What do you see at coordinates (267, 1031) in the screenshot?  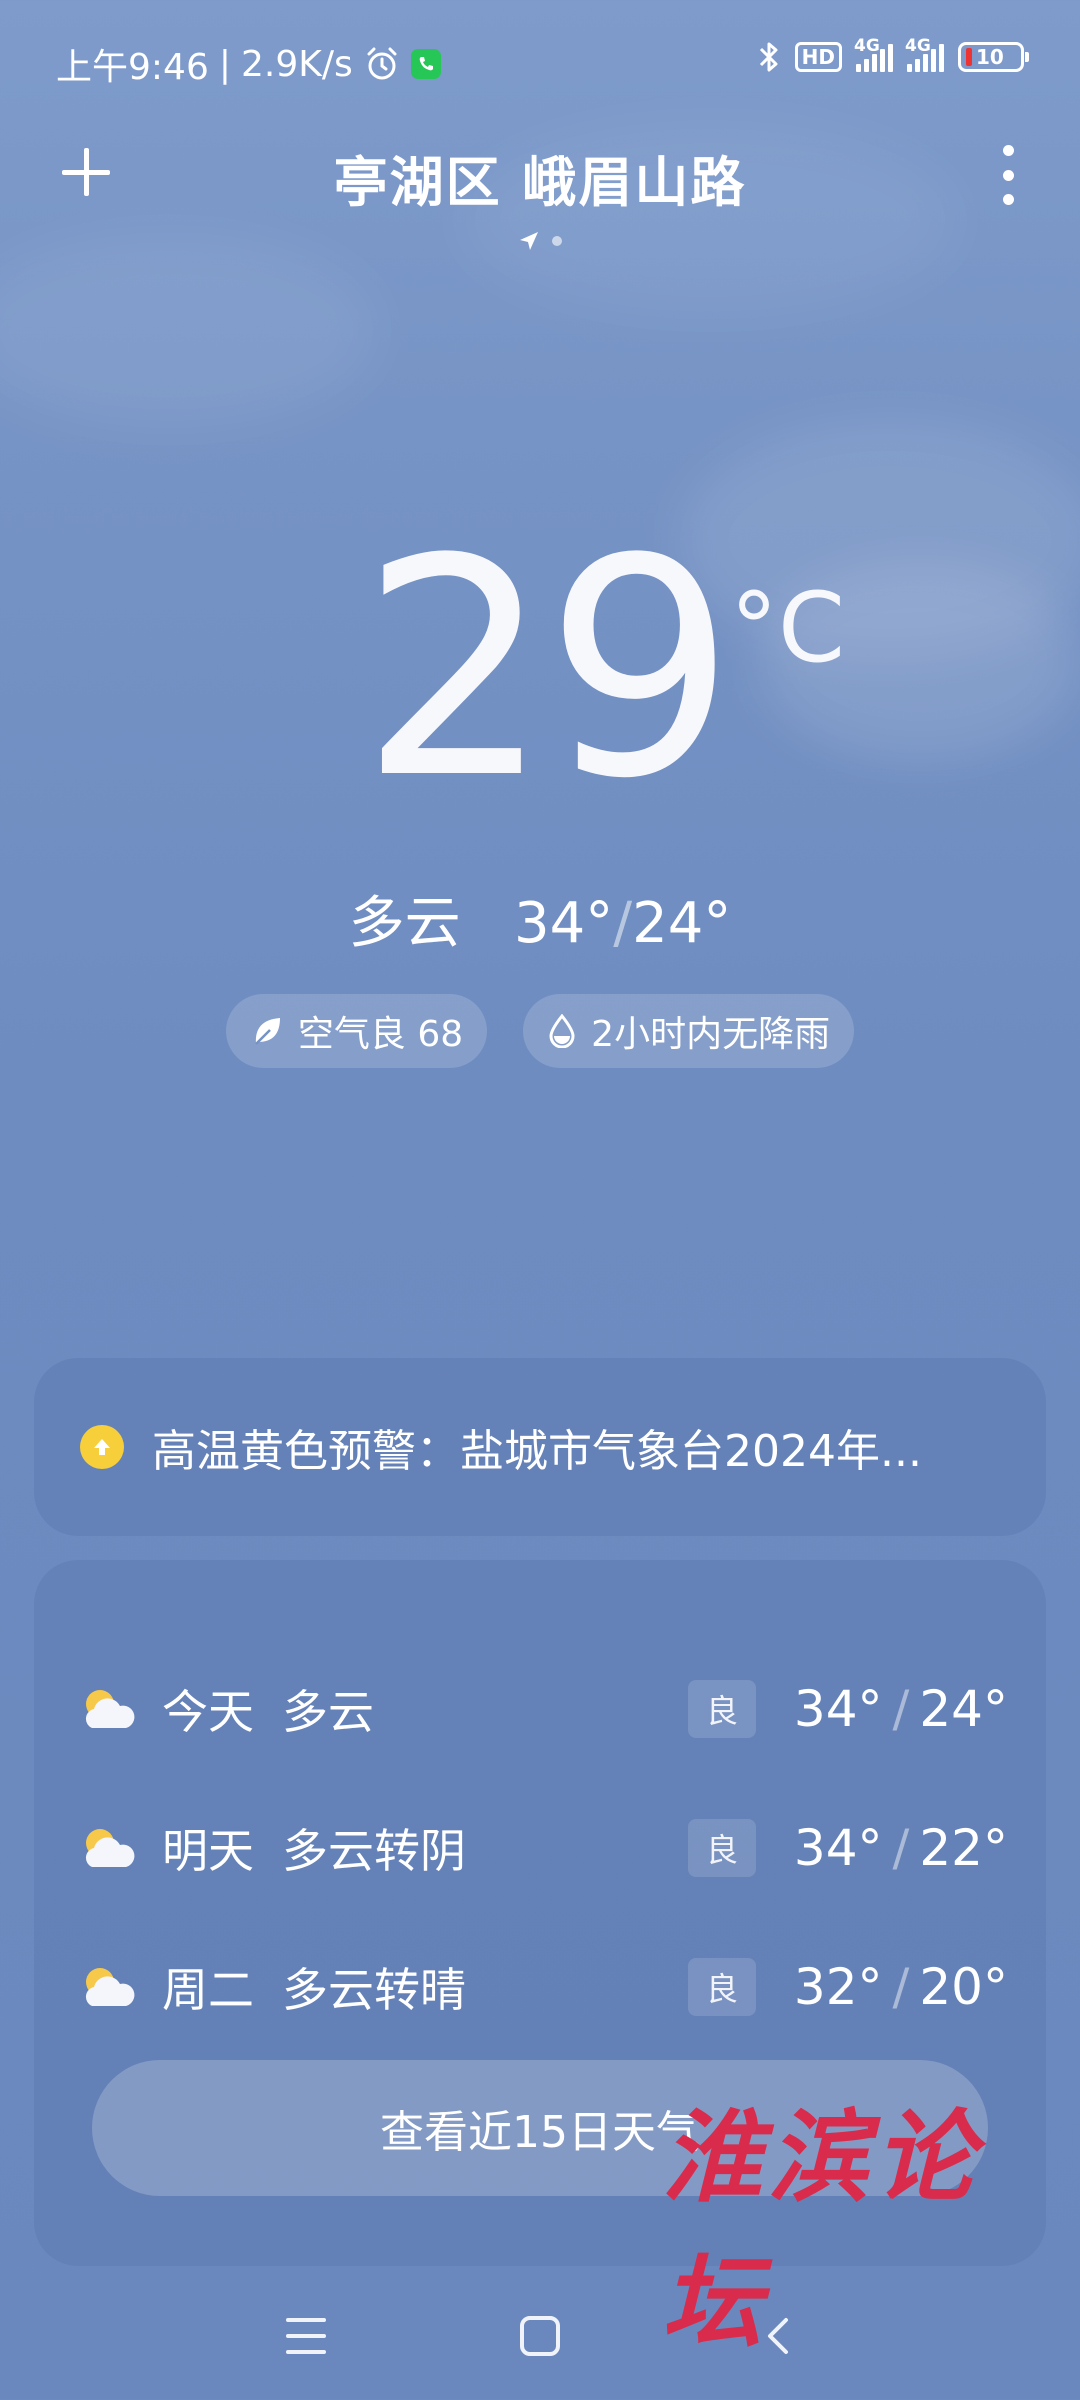 I see `leaf-icon` at bounding box center [267, 1031].